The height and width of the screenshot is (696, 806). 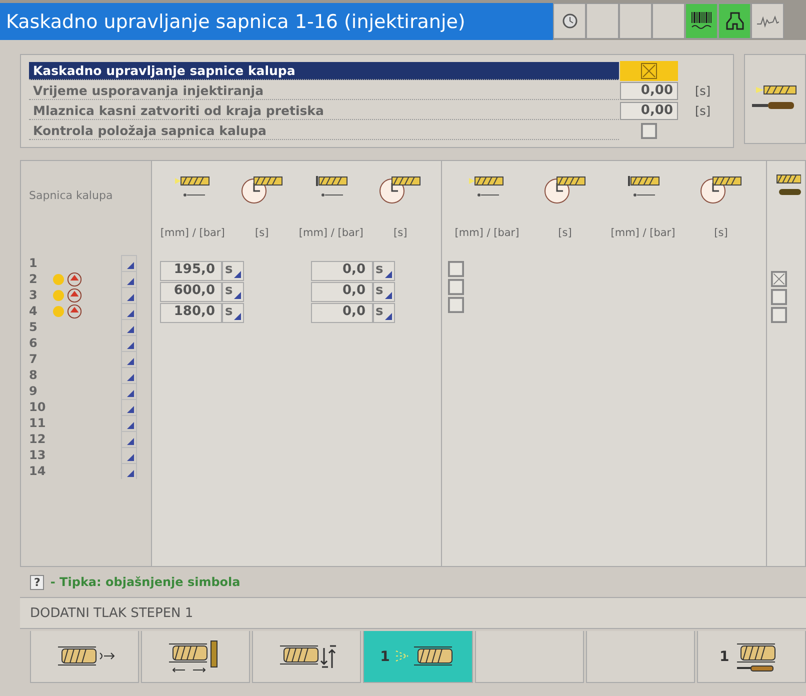 What do you see at coordinates (775, 99) in the screenshot?
I see `side-button` at bounding box center [775, 99].